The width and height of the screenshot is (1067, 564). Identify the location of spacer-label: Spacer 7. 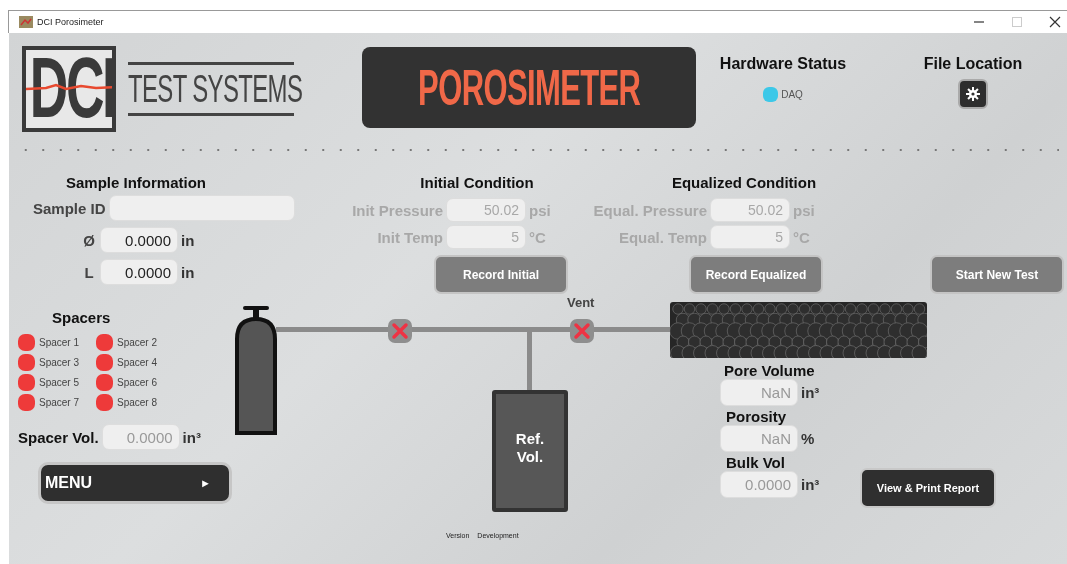
(59, 402).